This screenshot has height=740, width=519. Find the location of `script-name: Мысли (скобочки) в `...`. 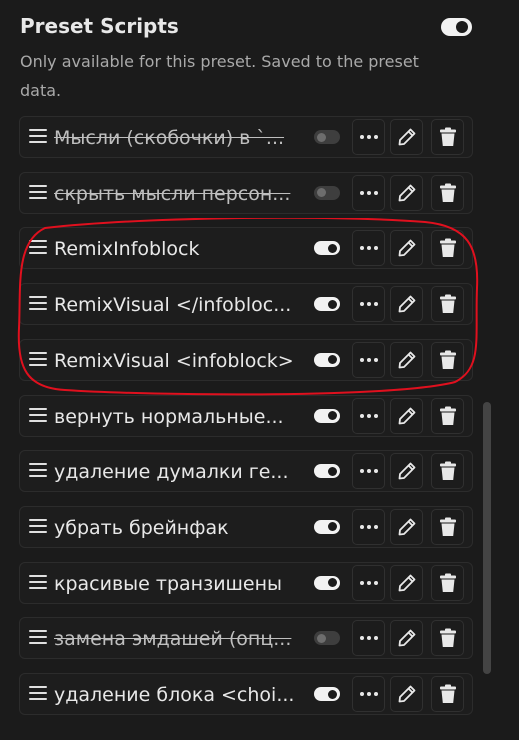

script-name: Мысли (скобочки) в `... is located at coordinates (169, 138).